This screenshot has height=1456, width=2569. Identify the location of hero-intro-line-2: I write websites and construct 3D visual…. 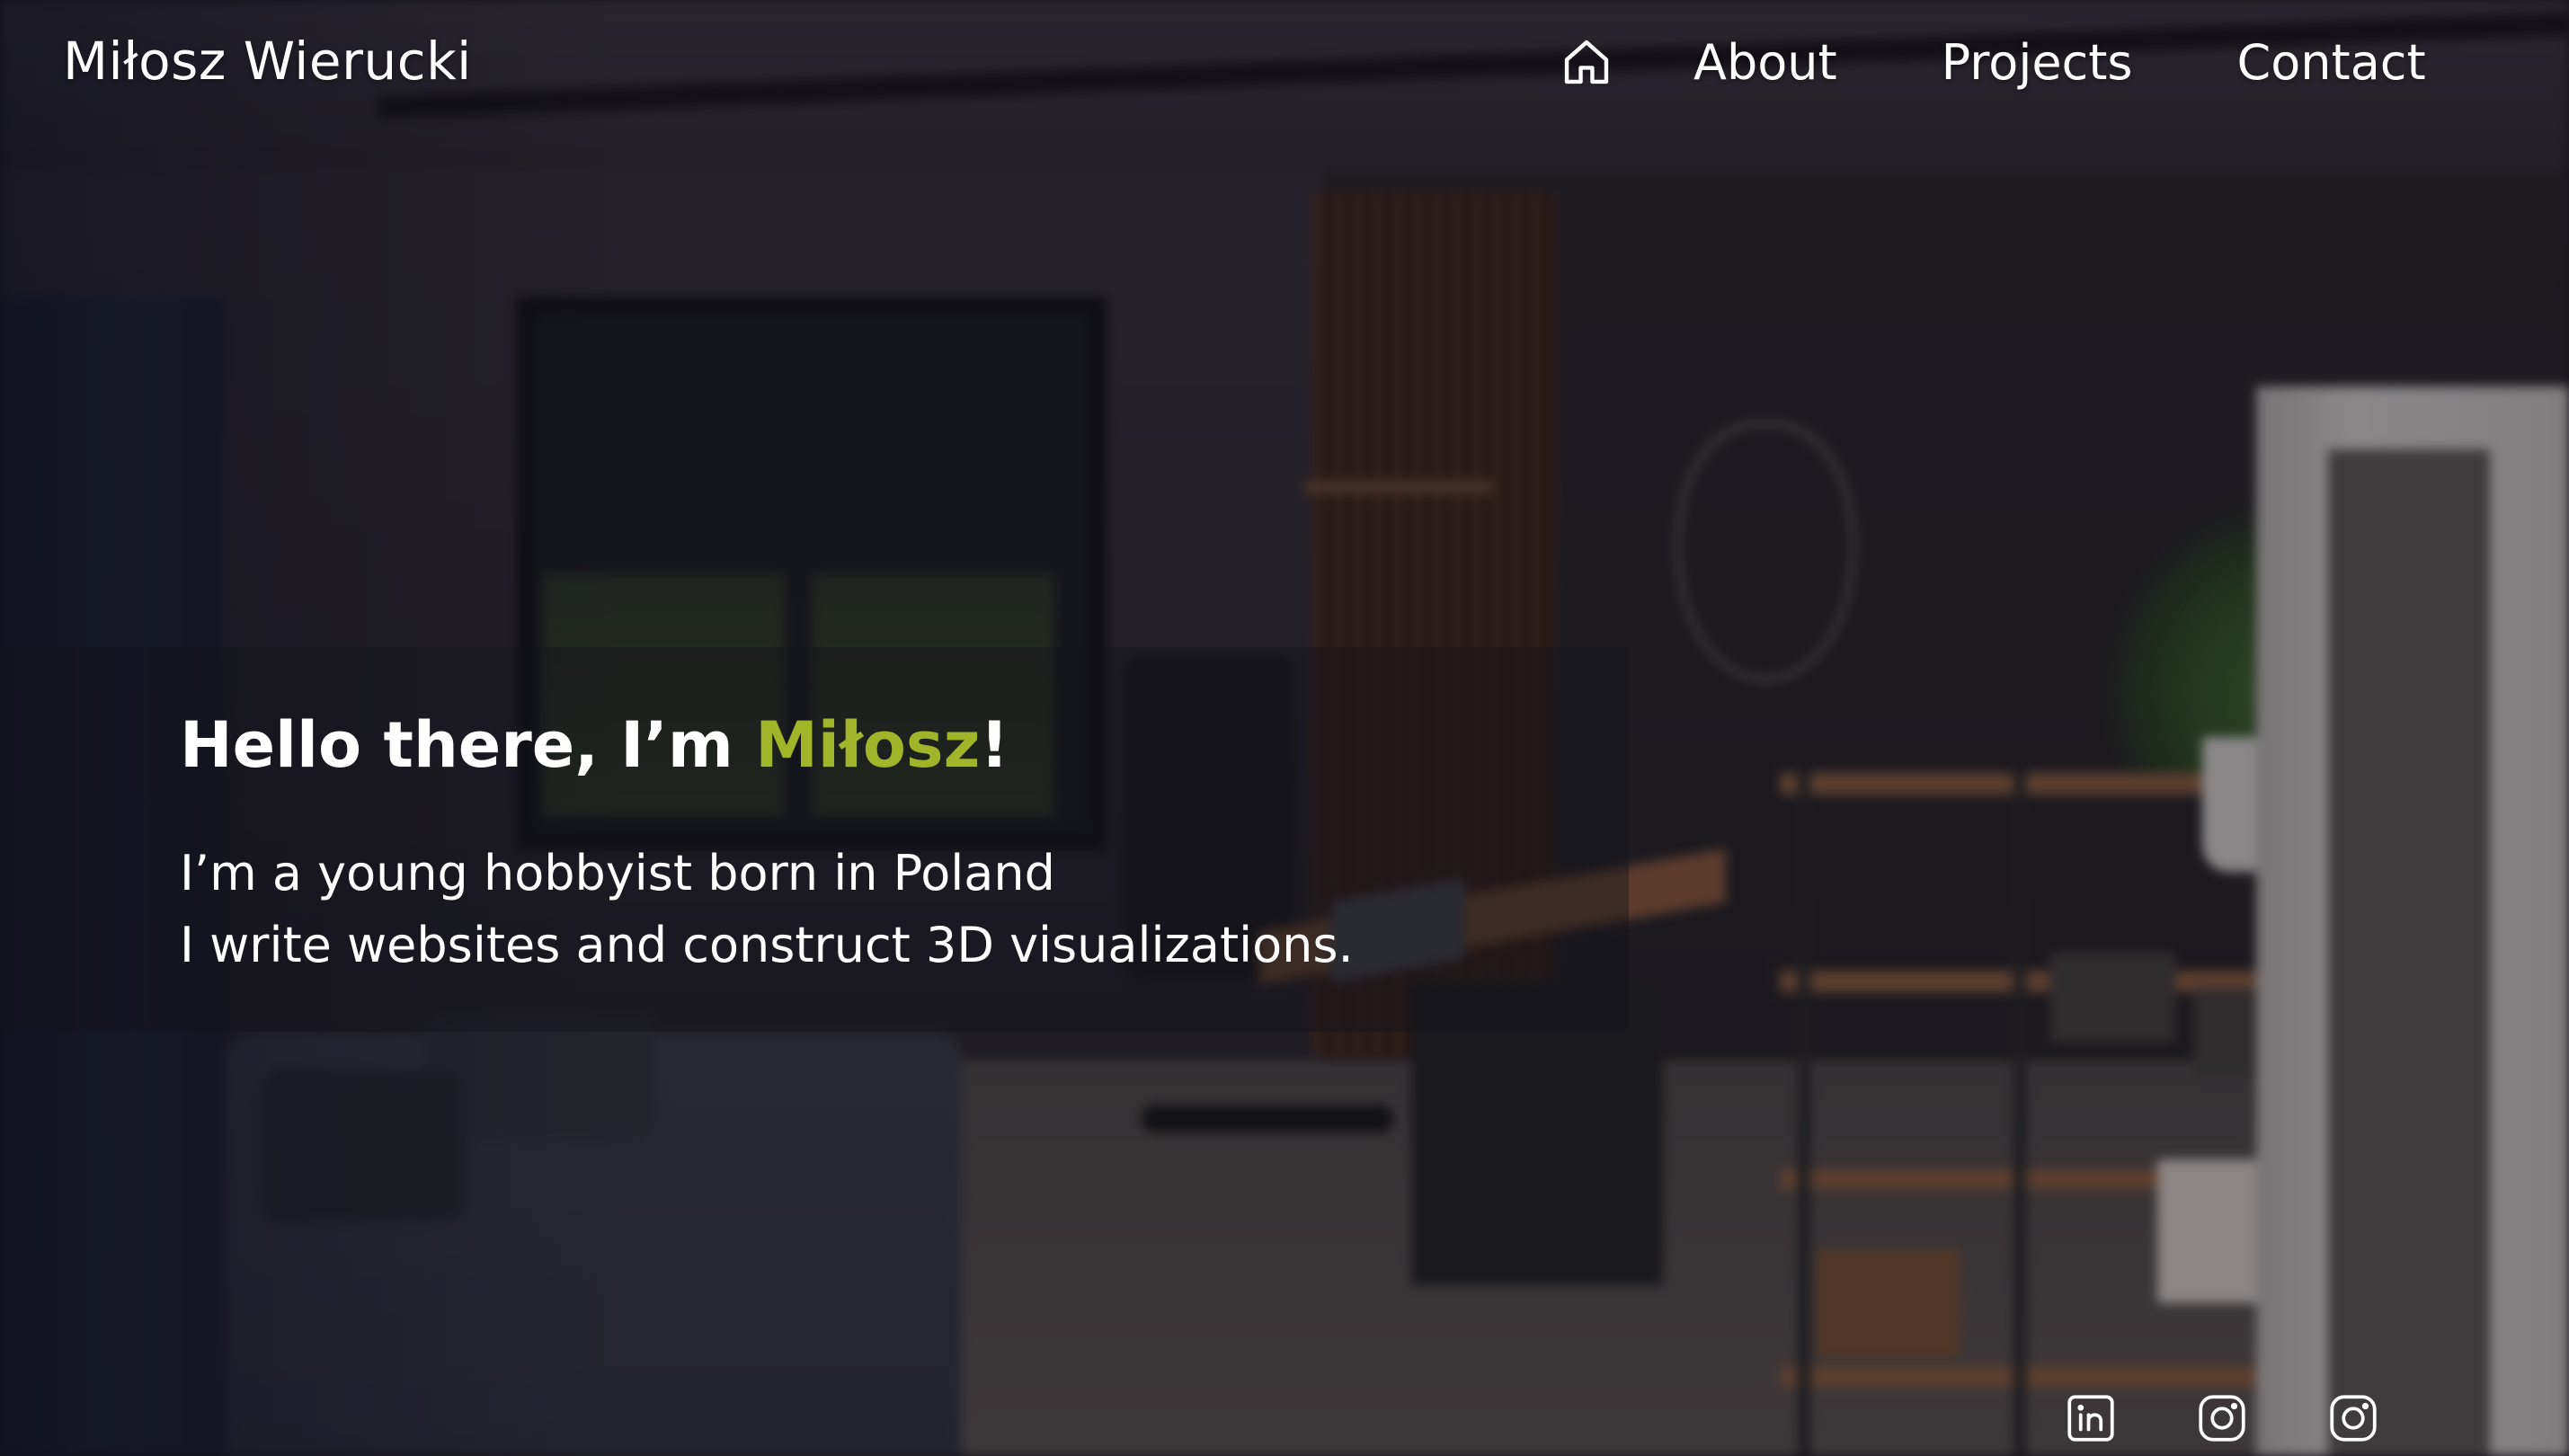
(767, 945).